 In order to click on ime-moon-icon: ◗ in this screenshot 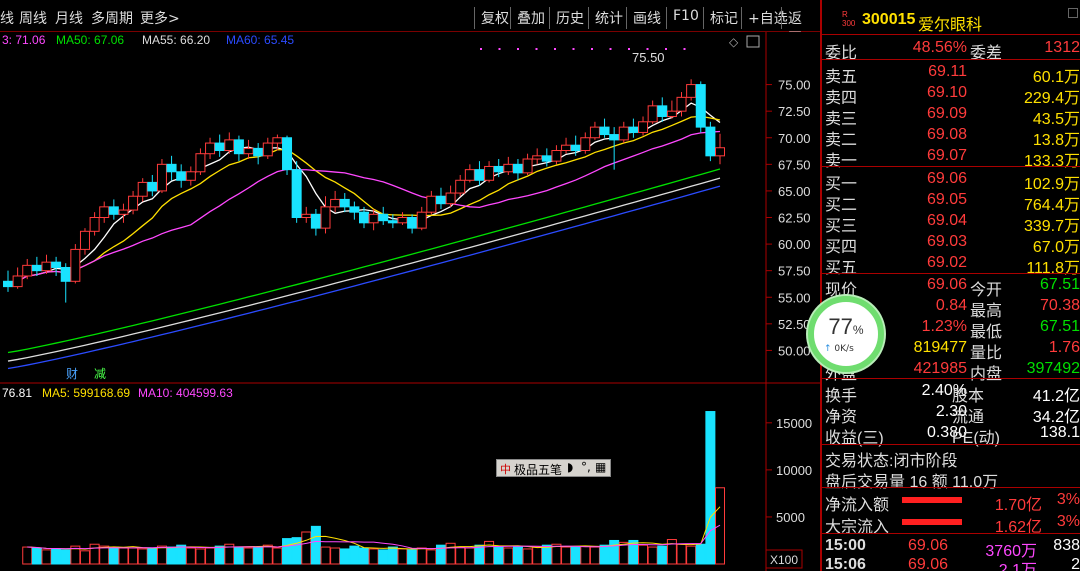, I will do `click(570, 467)`.